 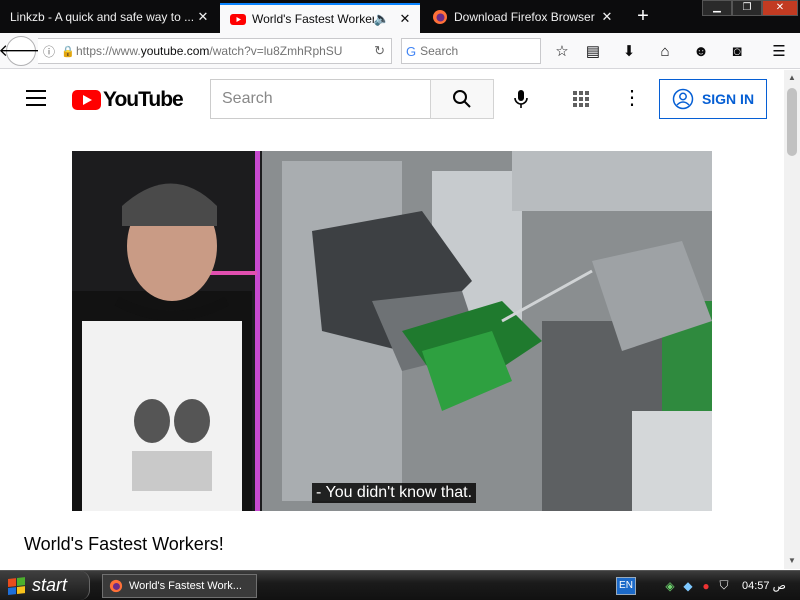 What do you see at coordinates (764, 585) in the screenshot?
I see `clock: 04:57 ص` at bounding box center [764, 585].